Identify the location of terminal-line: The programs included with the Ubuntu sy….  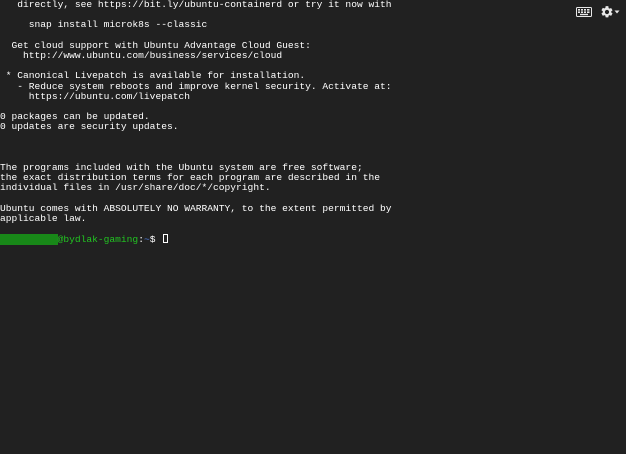
(181, 168).